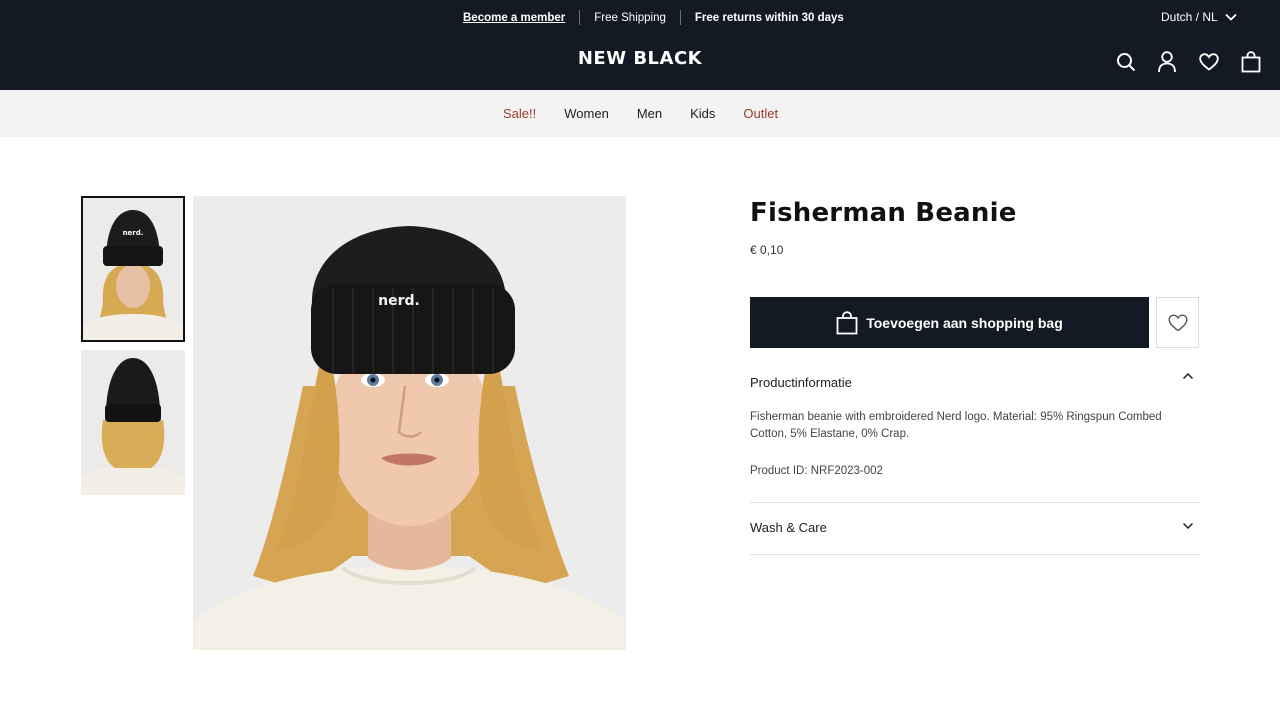  What do you see at coordinates (519, 113) in the screenshot?
I see `nav-item-sale: Sale!!` at bounding box center [519, 113].